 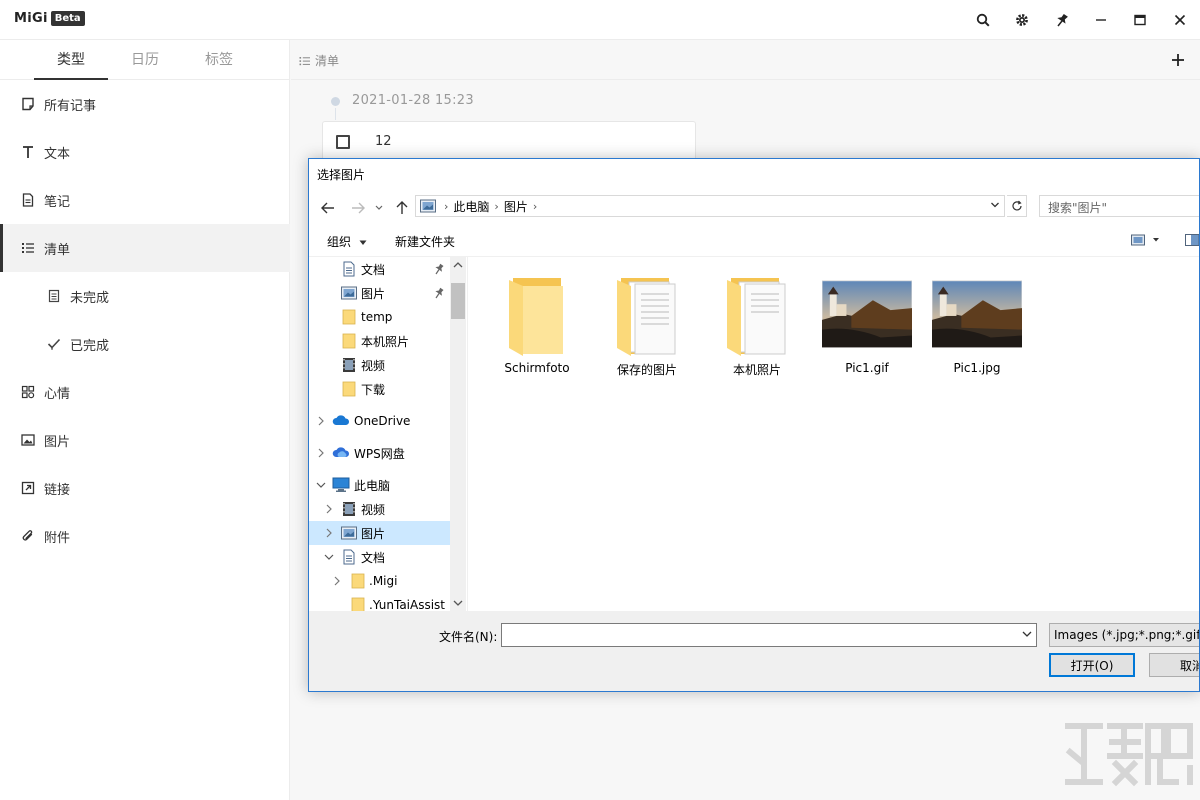 I want to click on tree-item-pictures-quick: 图片, so click(x=379, y=293).